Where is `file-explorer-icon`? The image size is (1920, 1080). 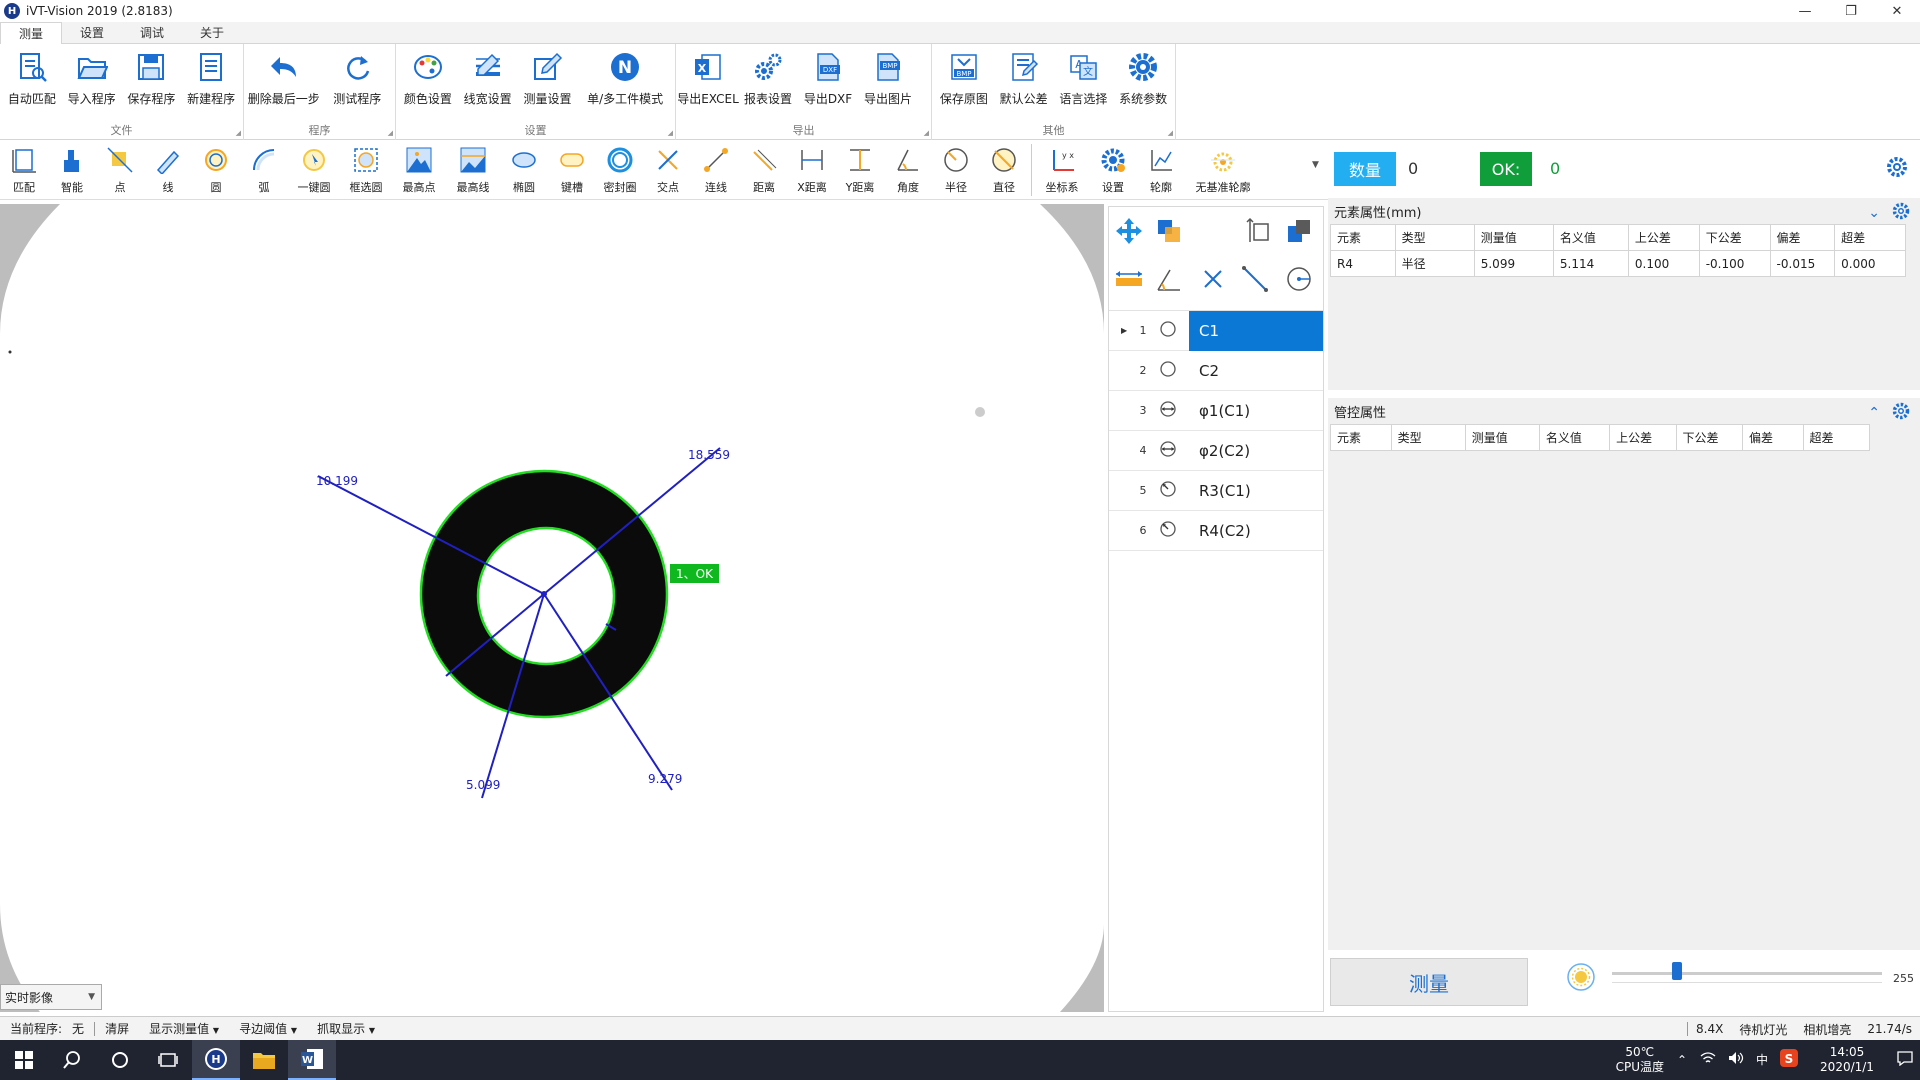 file-explorer-icon is located at coordinates (264, 1060).